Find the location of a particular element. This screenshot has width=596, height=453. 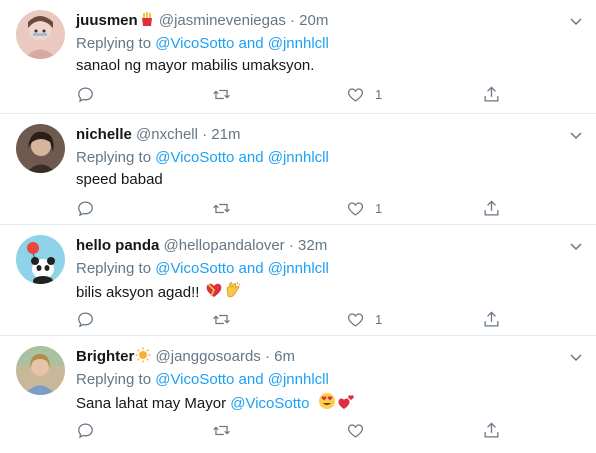

tweet-text-body: bilis aksyon agad!! is located at coordinates (138, 292).